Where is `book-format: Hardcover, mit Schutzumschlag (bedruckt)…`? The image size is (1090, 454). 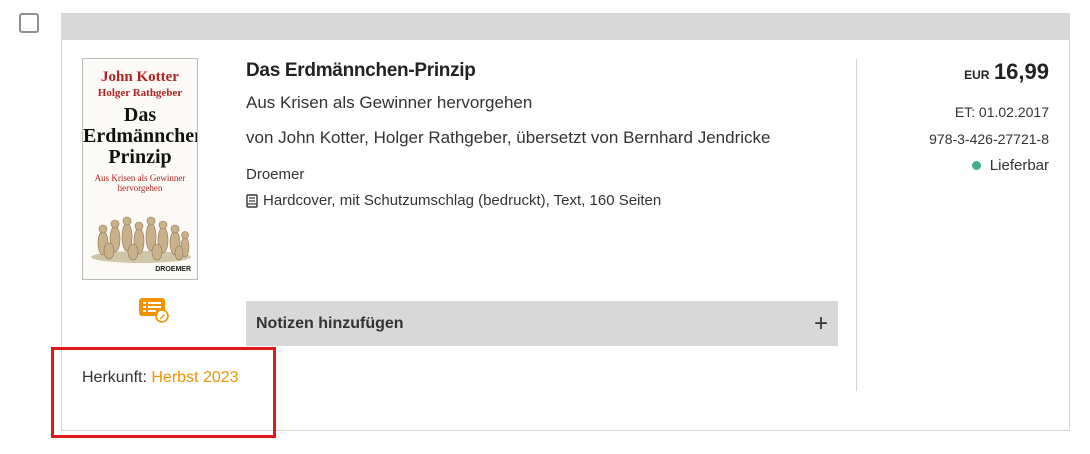
book-format: Hardcover, mit Schutzumschlag (bedruckt)… is located at coordinates (453, 200).